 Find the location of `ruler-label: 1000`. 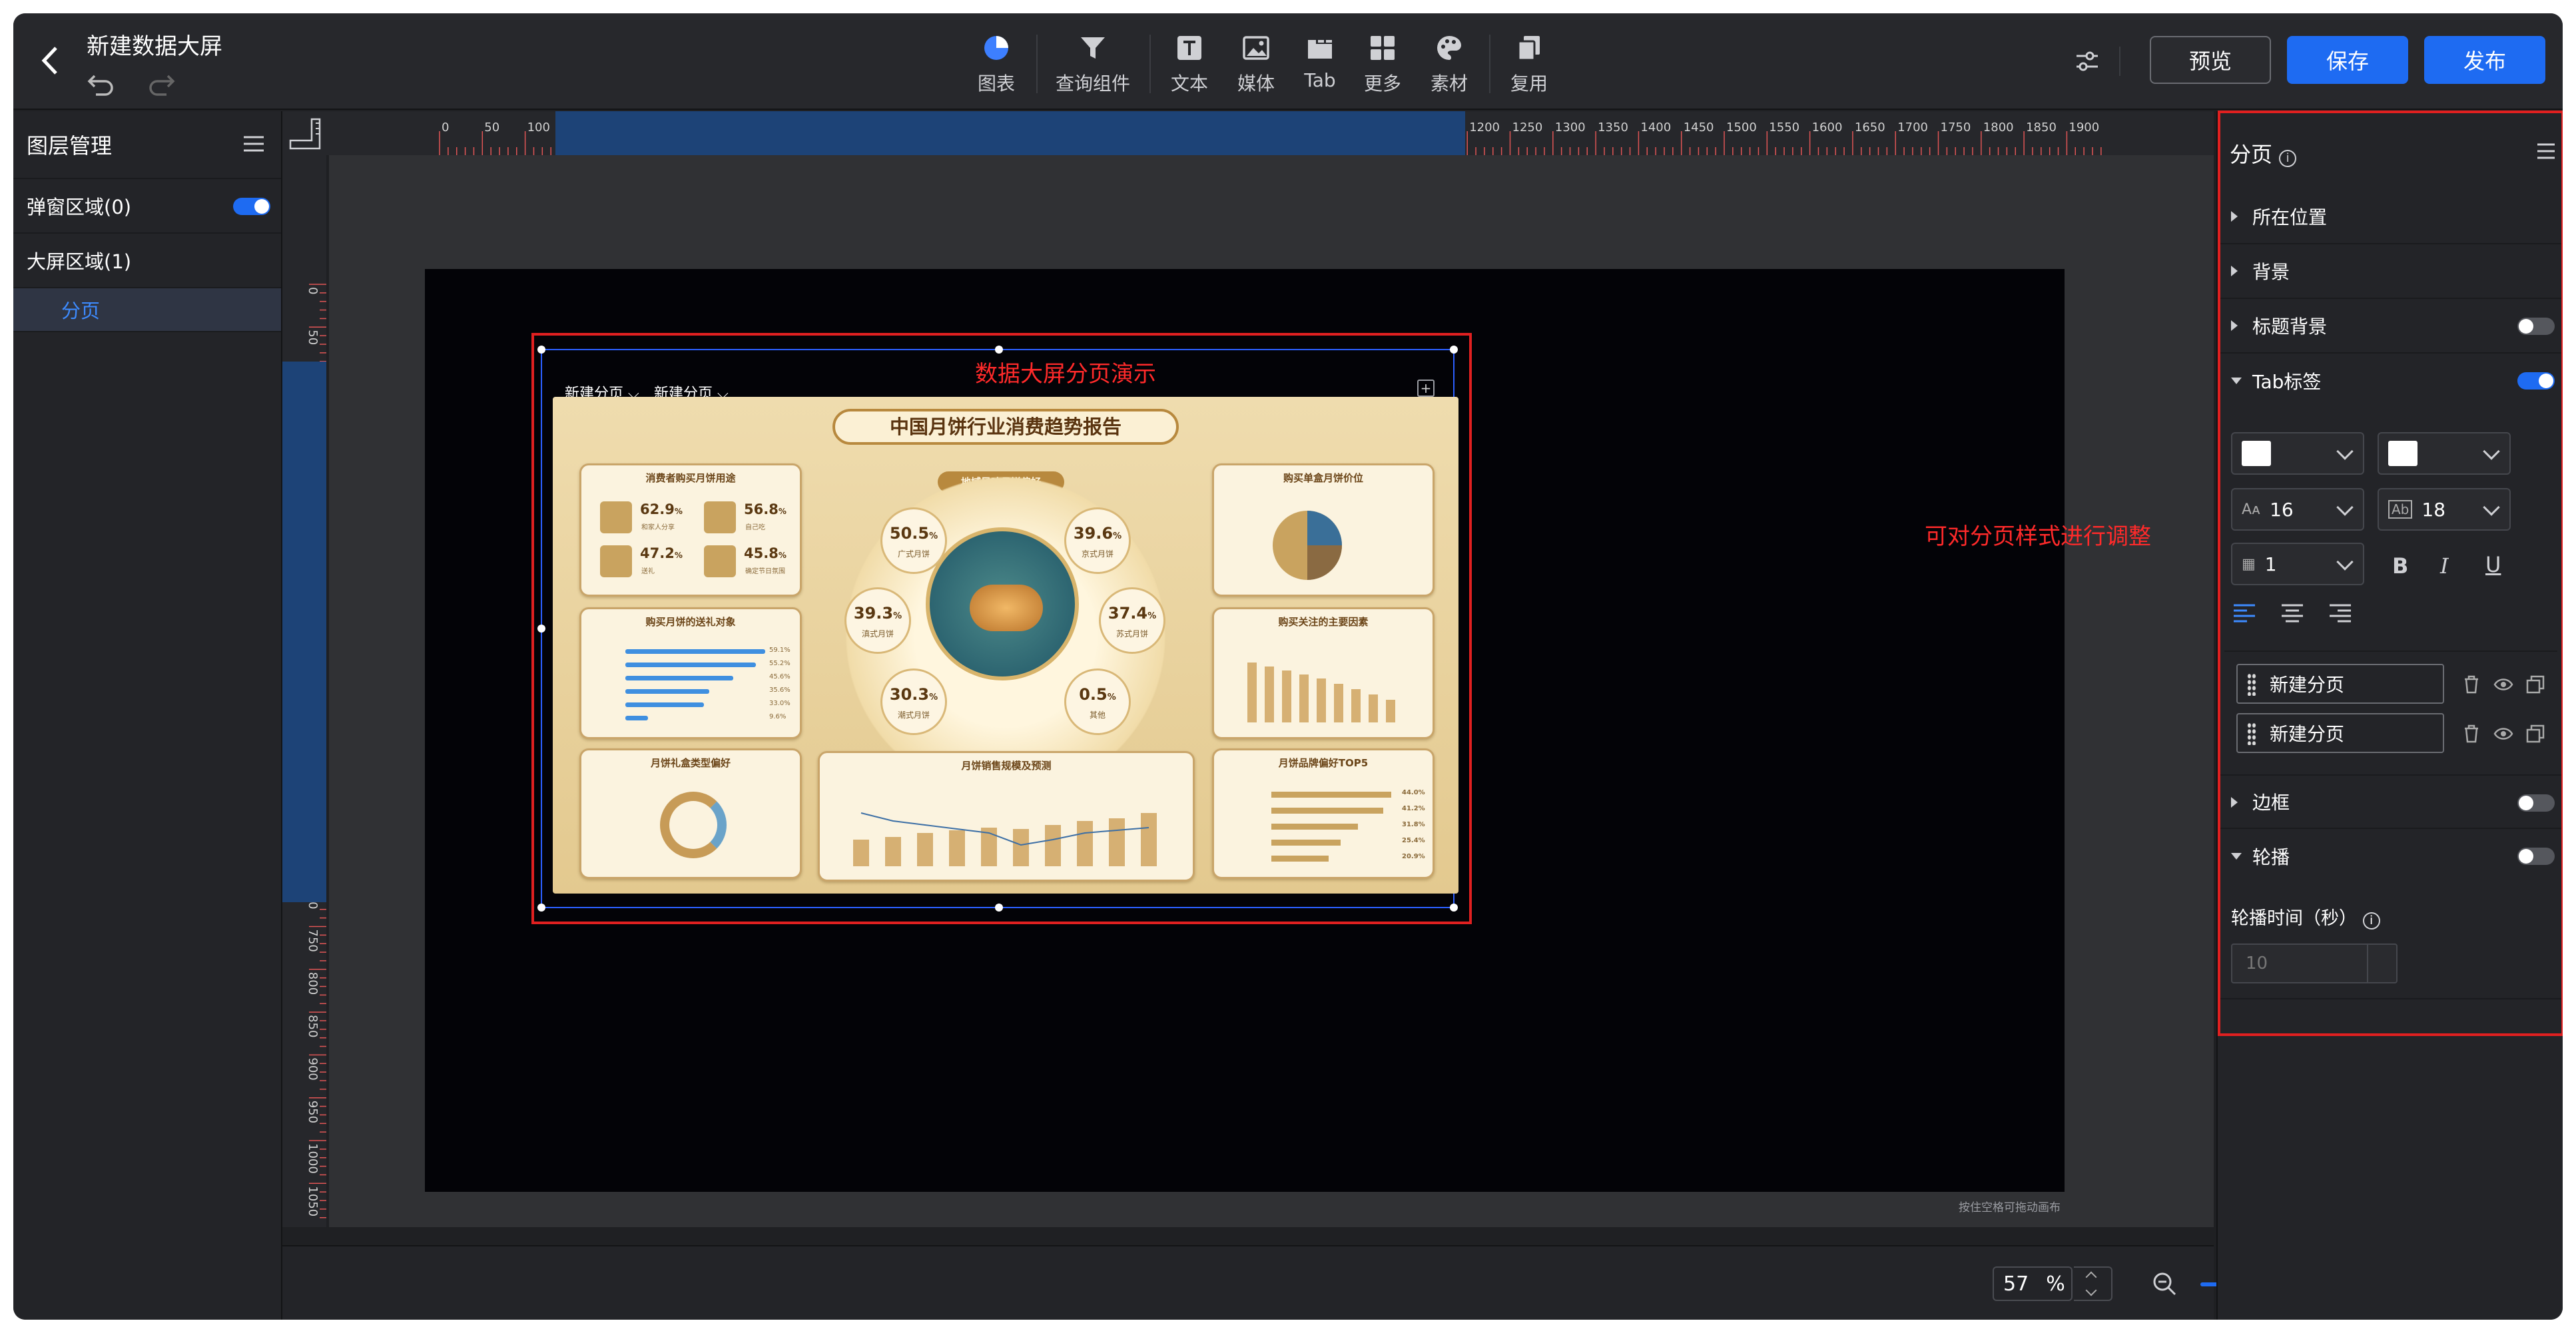

ruler-label: 1000 is located at coordinates (313, 1159).